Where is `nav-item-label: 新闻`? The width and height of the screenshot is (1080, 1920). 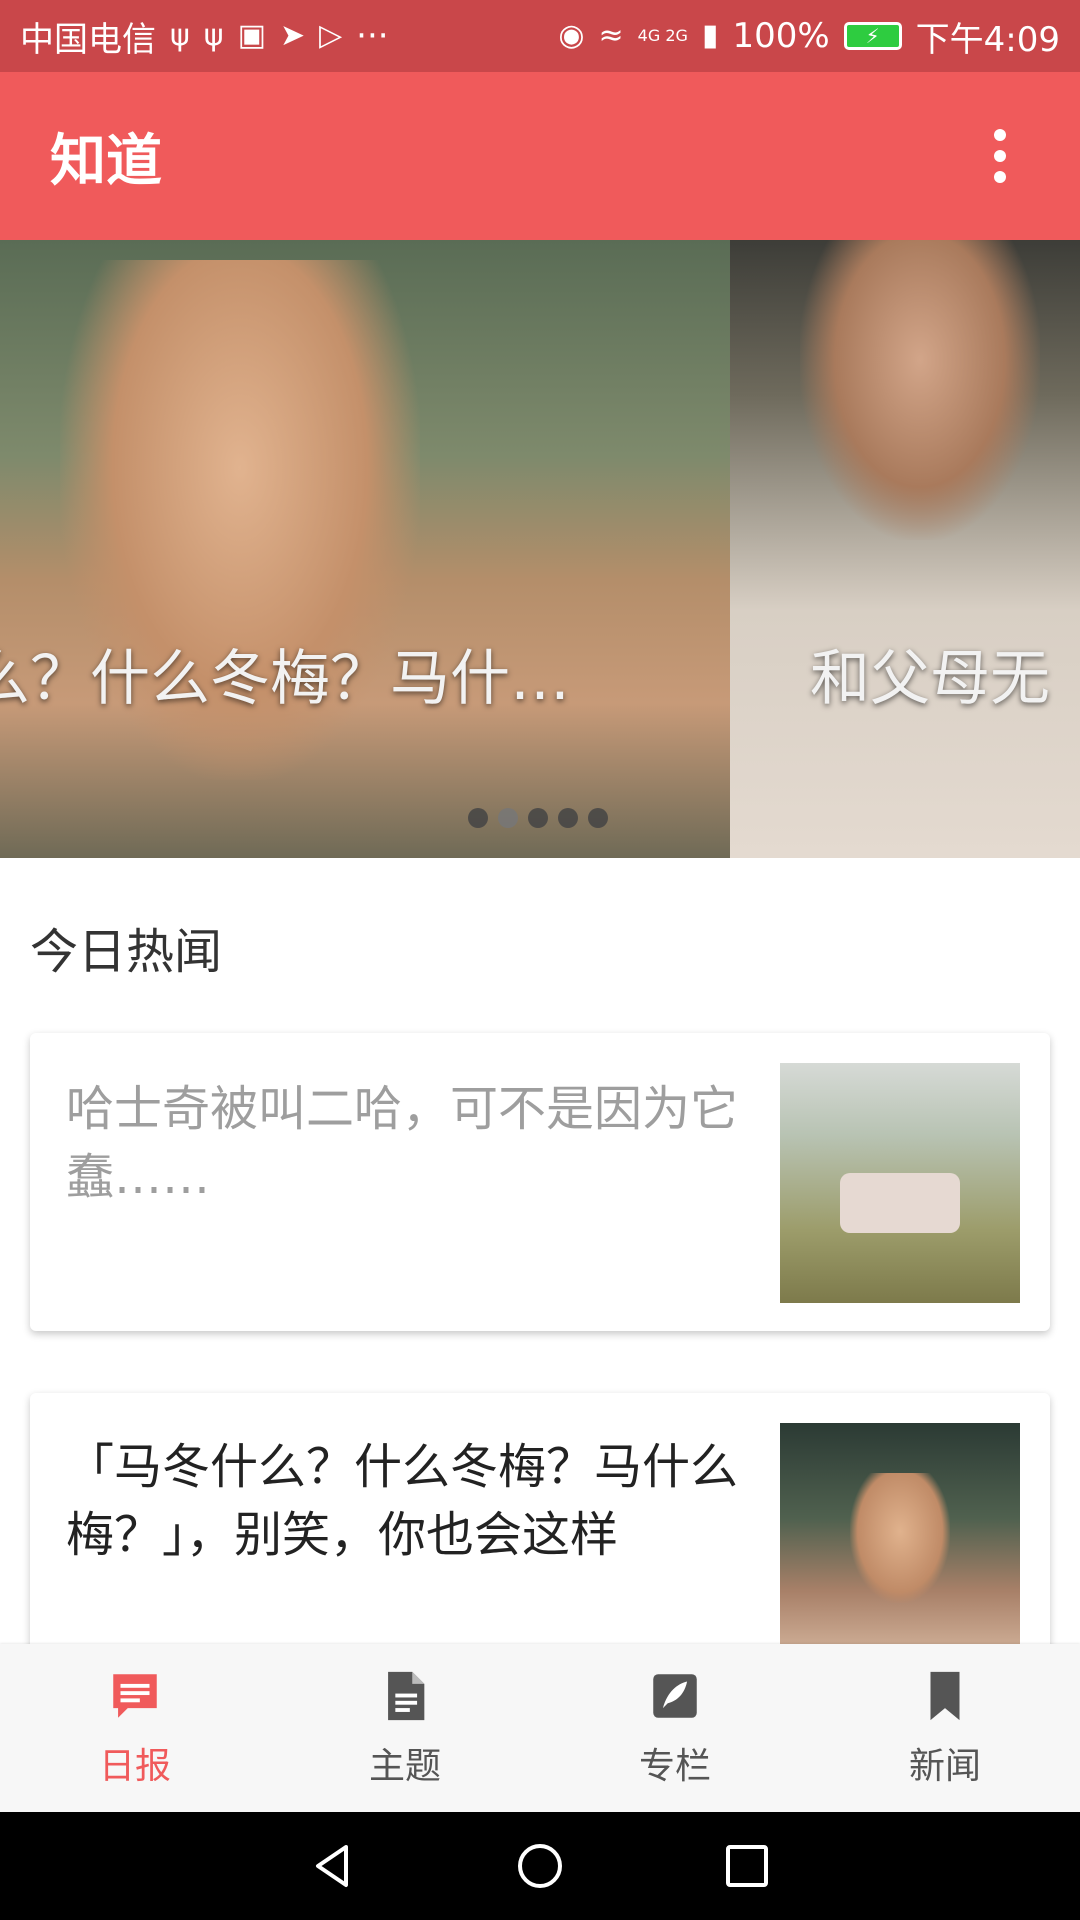 nav-item-label: 新闻 is located at coordinates (944, 1766).